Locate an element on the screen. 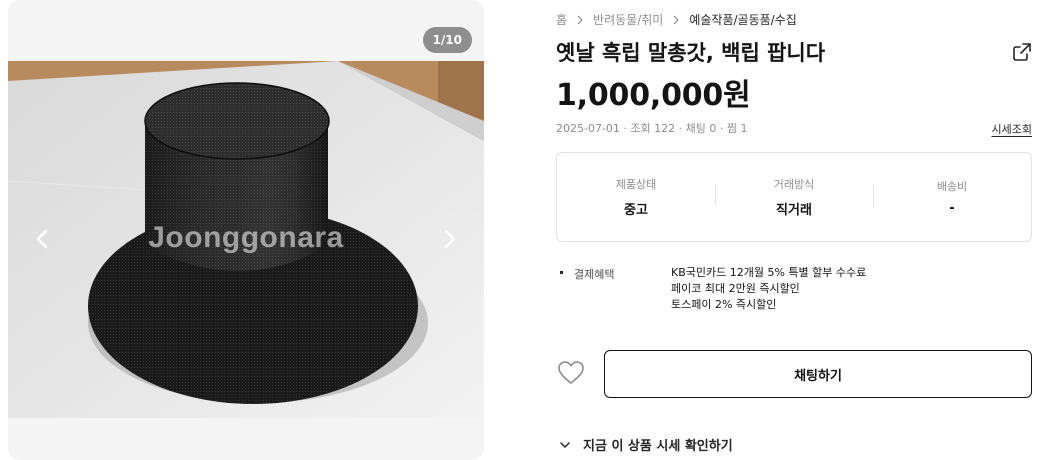  product-info-box: 제품상태 중고 거래방식 직거래 배송비 - is located at coordinates (794, 197).